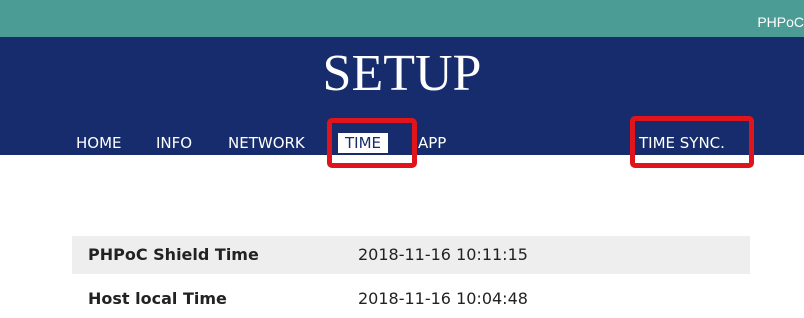 The width and height of the screenshot is (804, 318). I want to click on host-time-value: 2018-11-16 10:04:48, so click(443, 298).